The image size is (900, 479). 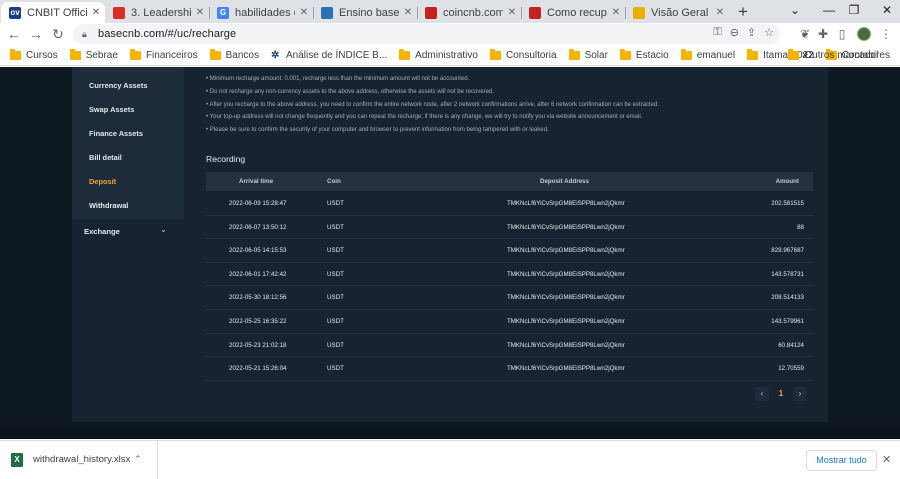 I want to click on sidebar-item-deposit: Deposit, so click(x=102, y=181).